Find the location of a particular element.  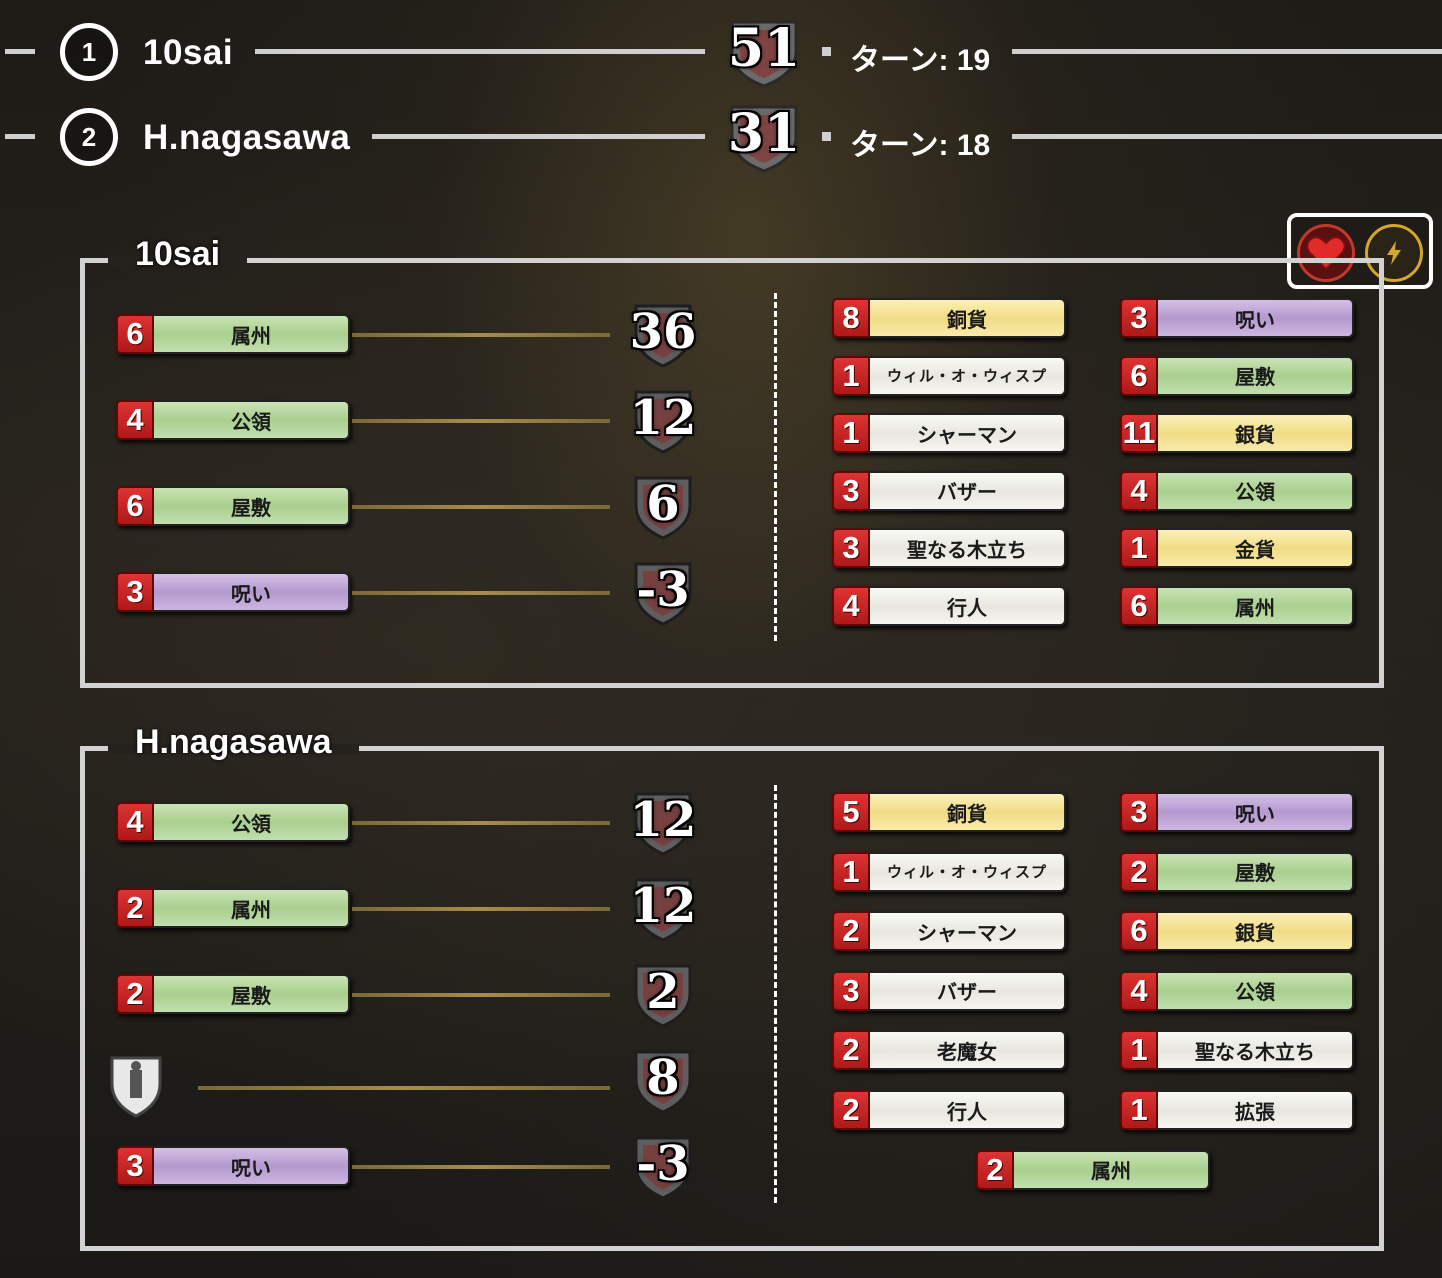

card-name: シャーマン is located at coordinates (968, 433).